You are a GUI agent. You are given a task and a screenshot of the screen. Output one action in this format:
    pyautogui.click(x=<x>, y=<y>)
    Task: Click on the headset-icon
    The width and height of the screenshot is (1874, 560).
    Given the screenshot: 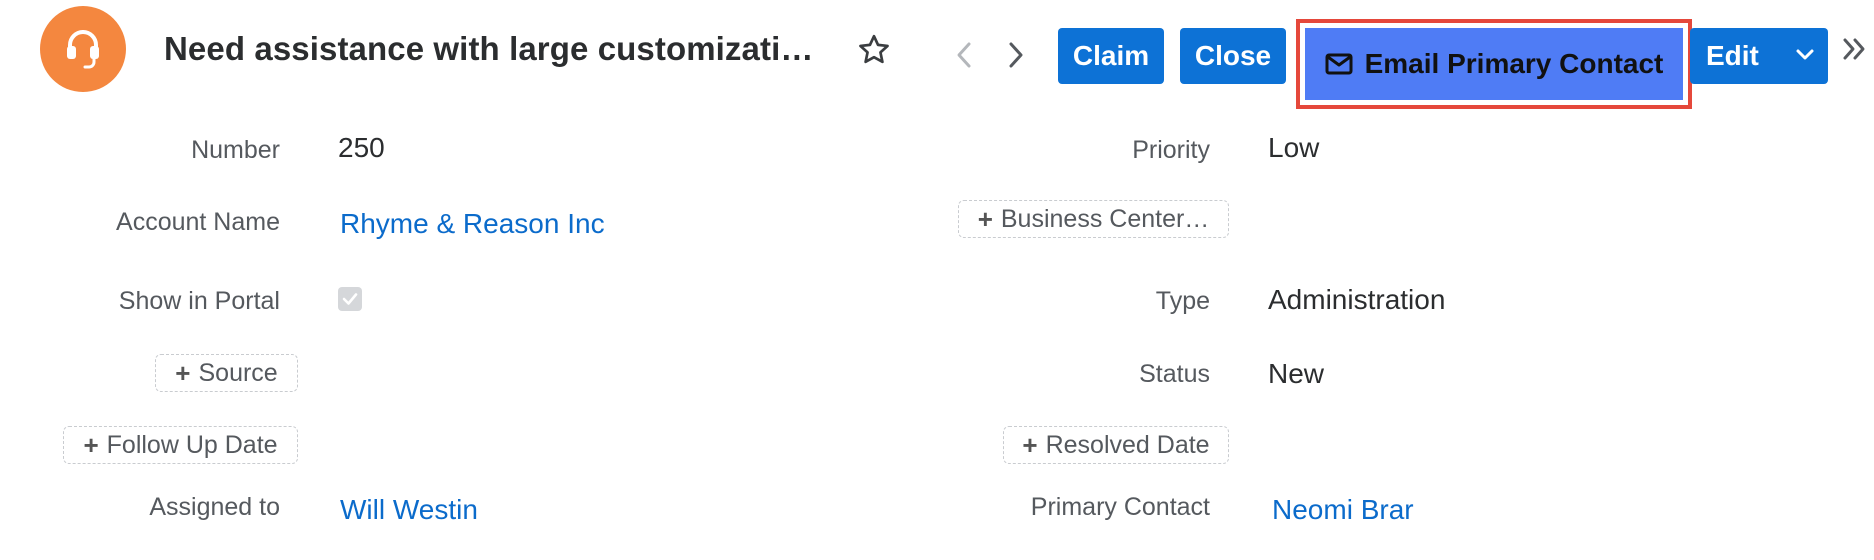 What is the action you would take?
    pyautogui.click(x=83, y=49)
    